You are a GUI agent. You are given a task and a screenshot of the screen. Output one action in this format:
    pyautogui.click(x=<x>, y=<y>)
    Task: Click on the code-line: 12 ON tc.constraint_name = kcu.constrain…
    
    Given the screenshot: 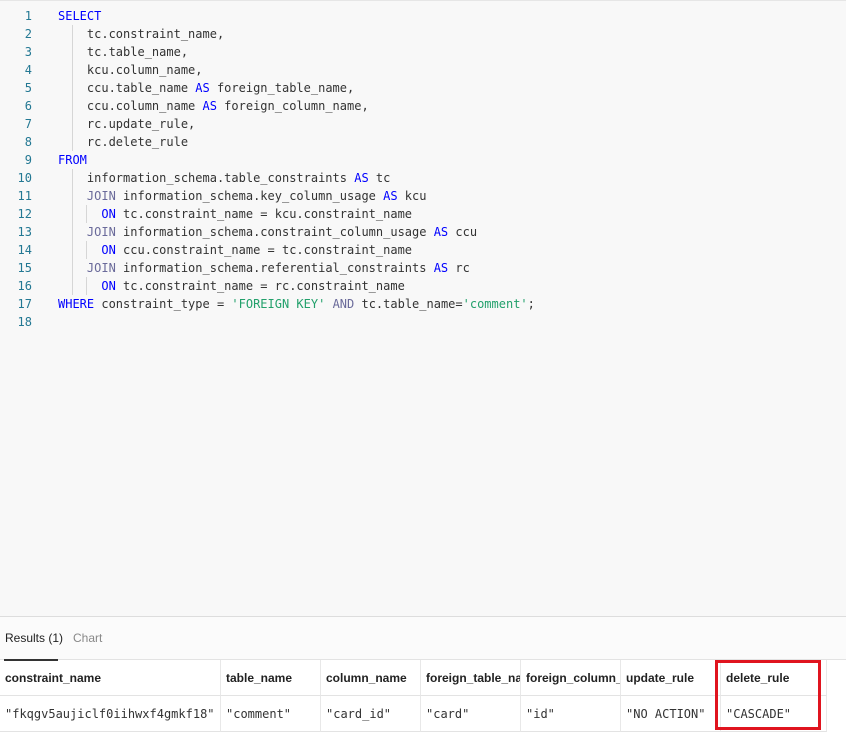 What is the action you would take?
    pyautogui.click(x=423, y=214)
    